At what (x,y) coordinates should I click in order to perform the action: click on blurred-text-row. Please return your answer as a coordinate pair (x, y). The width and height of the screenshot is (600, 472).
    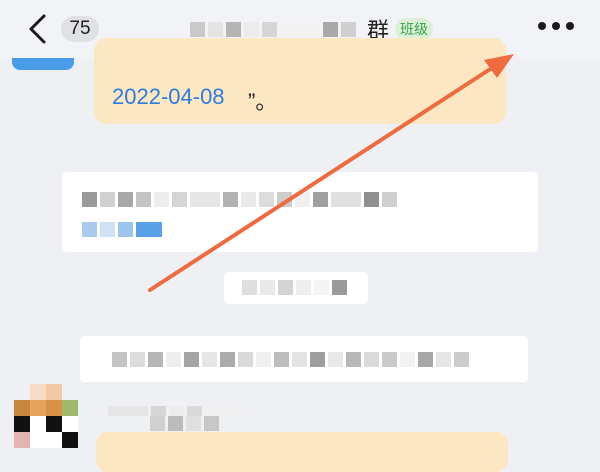
    Looking at the image, I should click on (241, 199).